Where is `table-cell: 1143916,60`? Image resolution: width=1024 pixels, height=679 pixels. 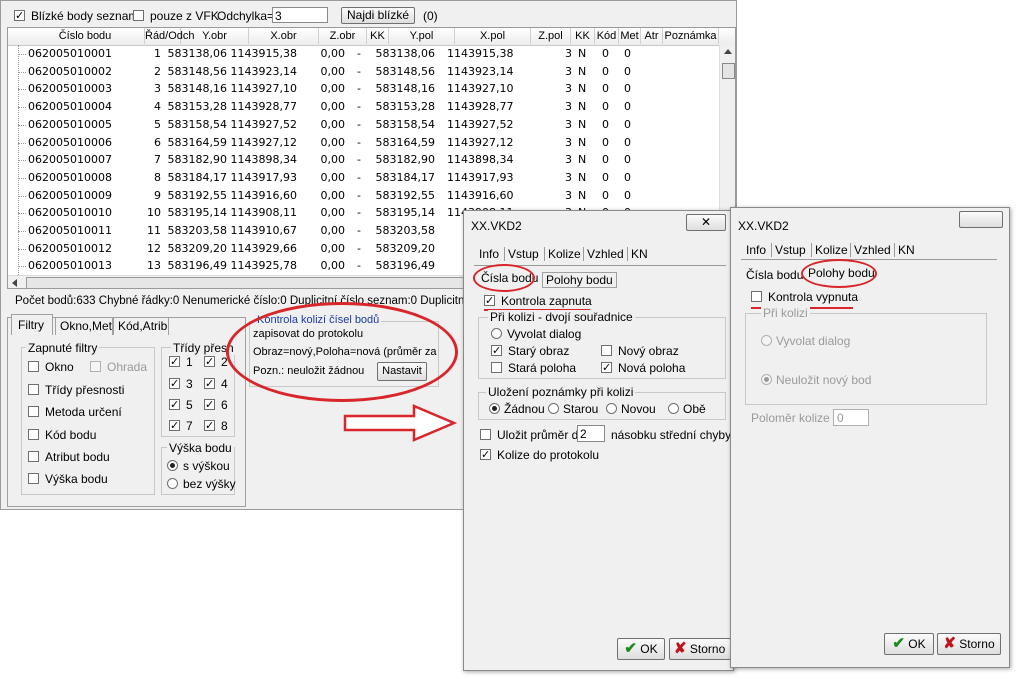 table-cell: 1143916,60 is located at coordinates (263, 195).